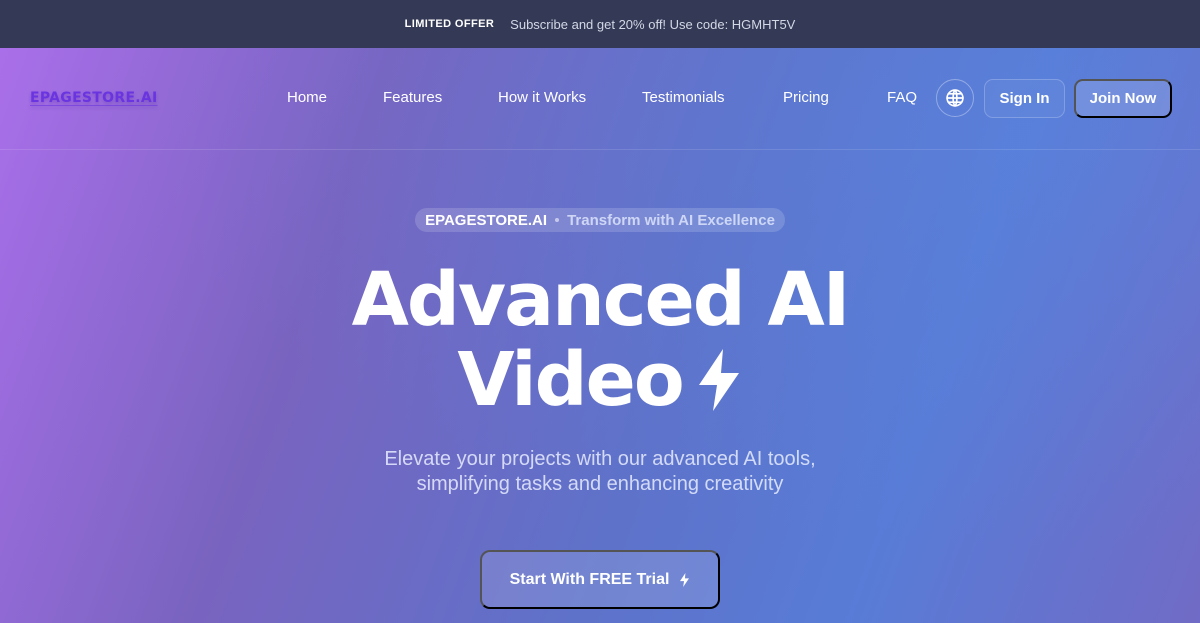  I want to click on language-button, so click(955, 98).